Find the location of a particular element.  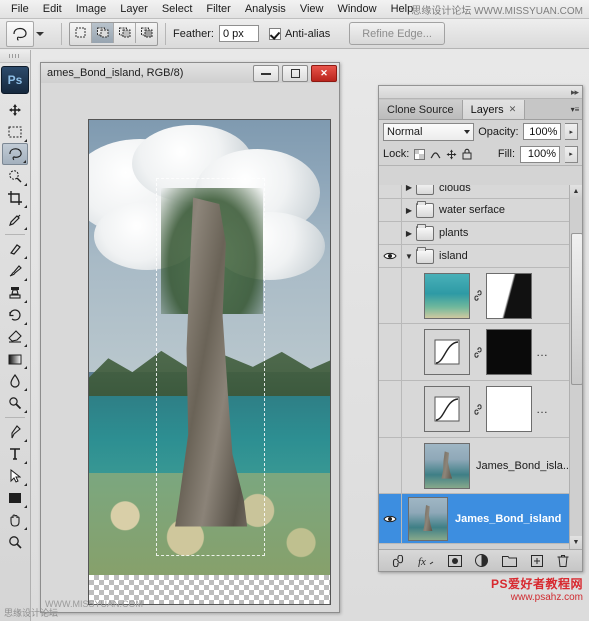

gradient-tool is located at coordinates (15, 359).